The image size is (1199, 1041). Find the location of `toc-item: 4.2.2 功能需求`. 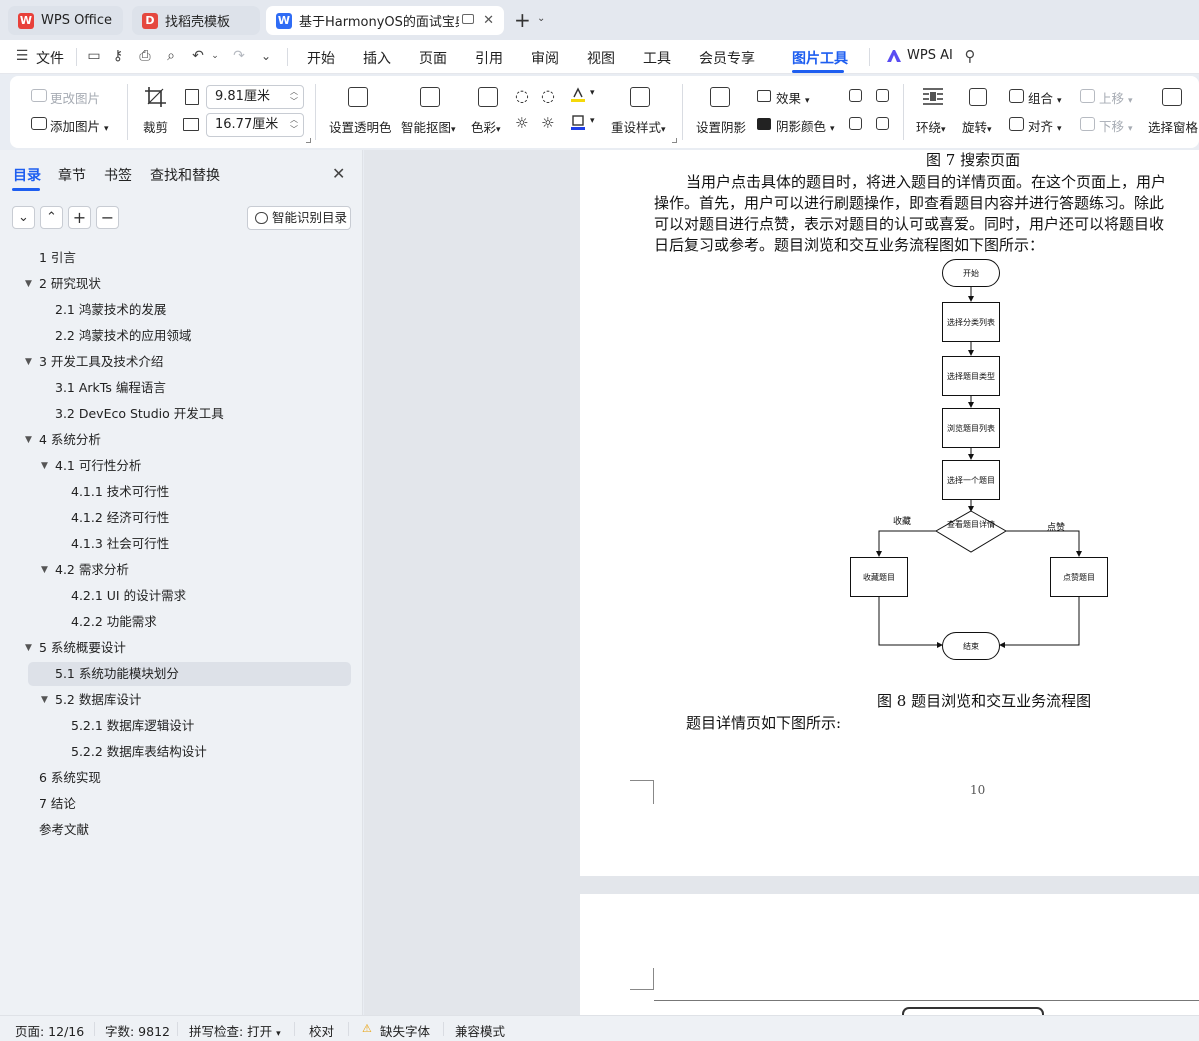

toc-item: 4.2.2 功能需求 is located at coordinates (189, 622).